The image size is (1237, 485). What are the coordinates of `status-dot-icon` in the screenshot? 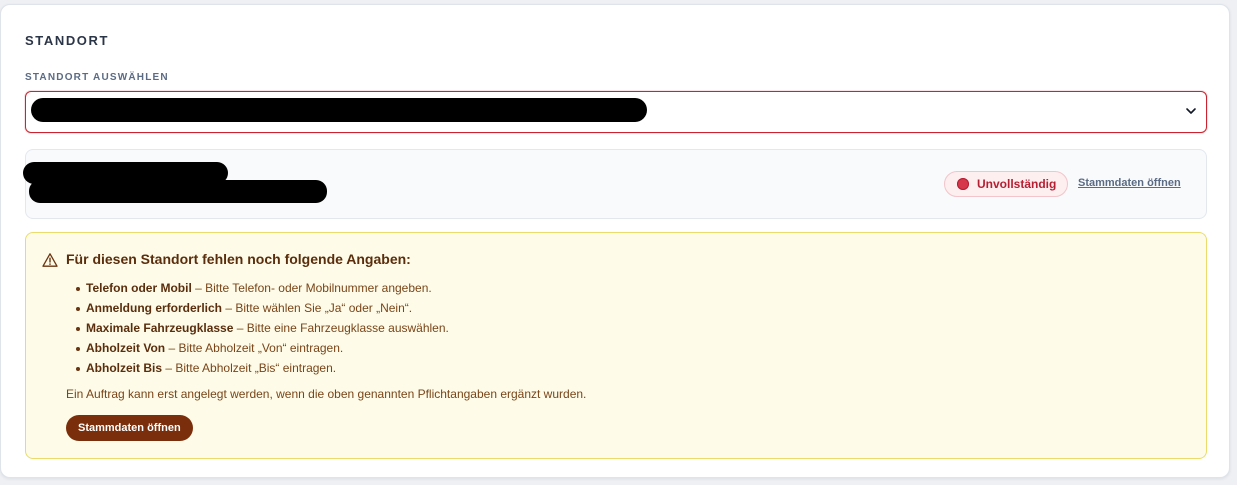 It's located at (963, 184).